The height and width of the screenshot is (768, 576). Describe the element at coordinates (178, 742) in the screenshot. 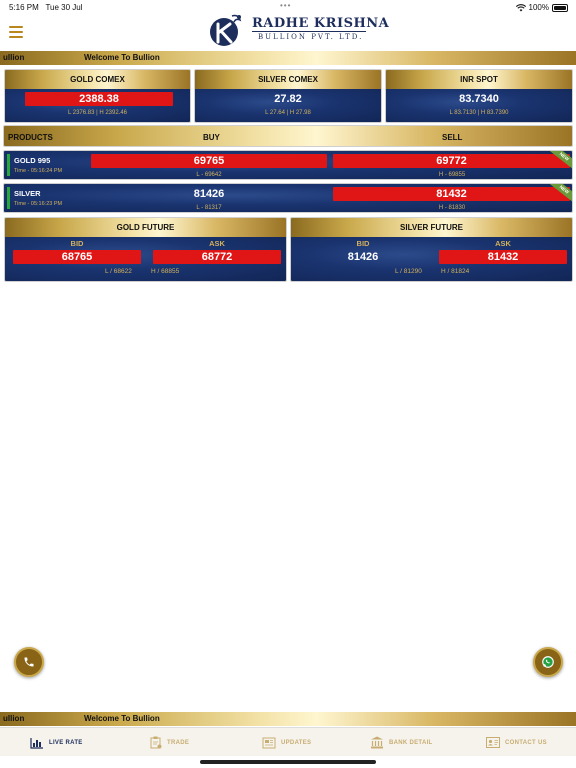

I see `tab-label: TRADE` at that location.